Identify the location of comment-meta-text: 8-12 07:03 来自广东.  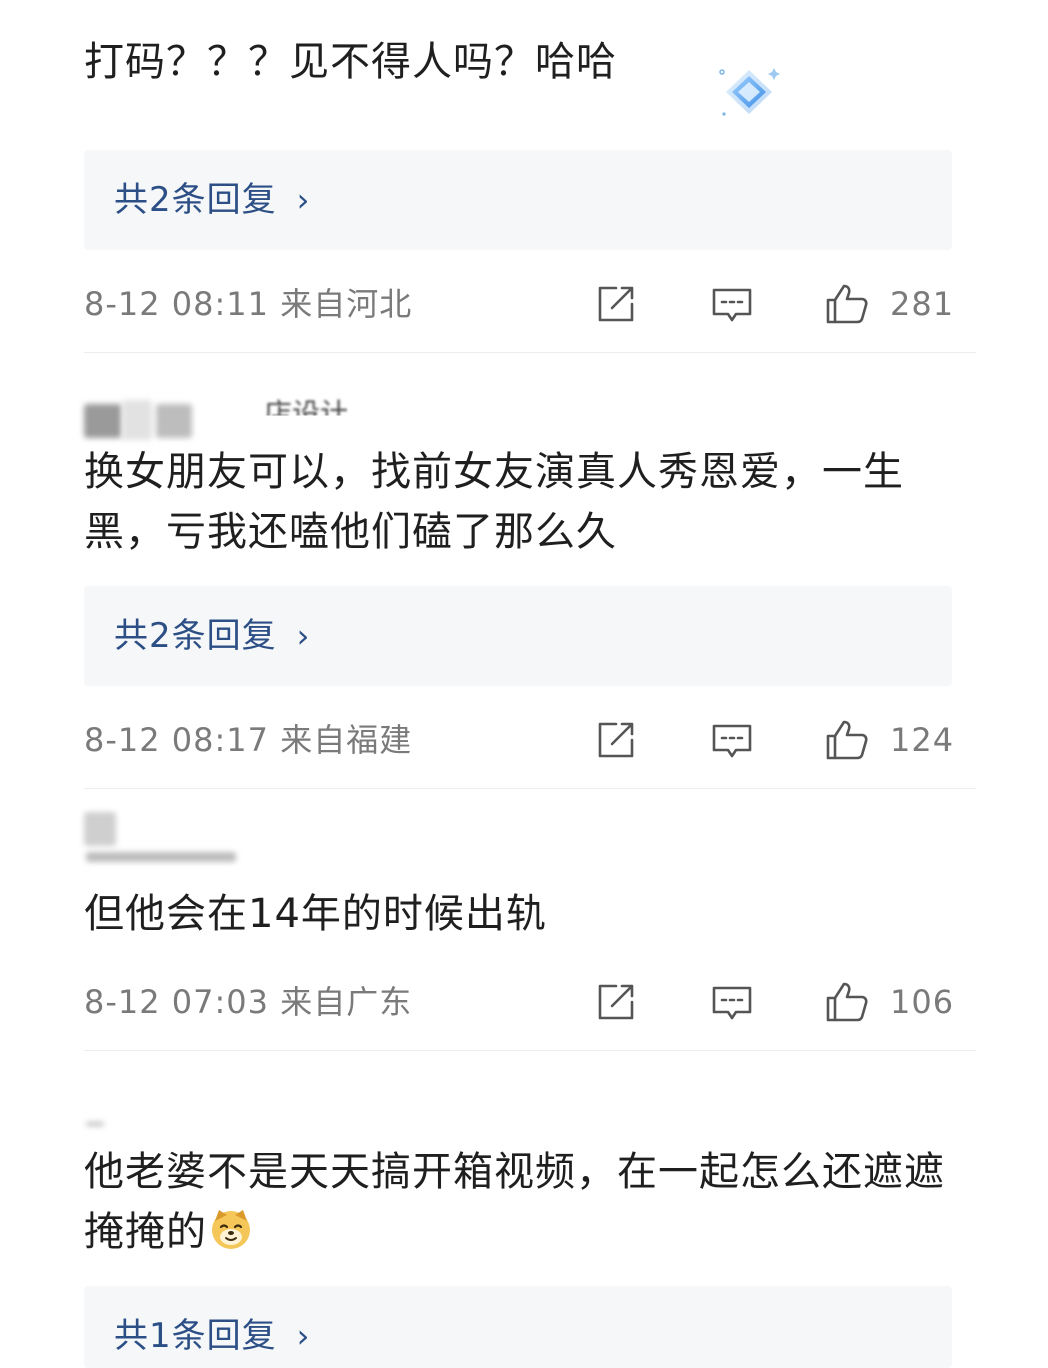
(248, 1002).